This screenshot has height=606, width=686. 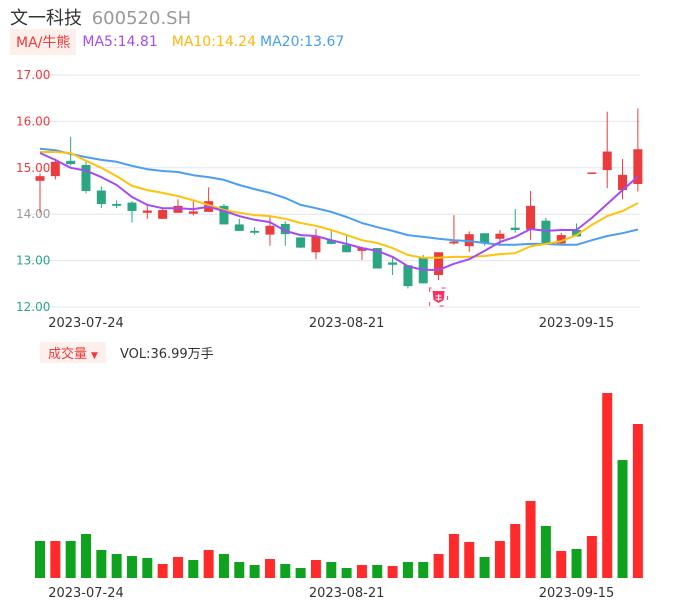 I want to click on y-tick-label: 16.00, so click(x=33, y=121).